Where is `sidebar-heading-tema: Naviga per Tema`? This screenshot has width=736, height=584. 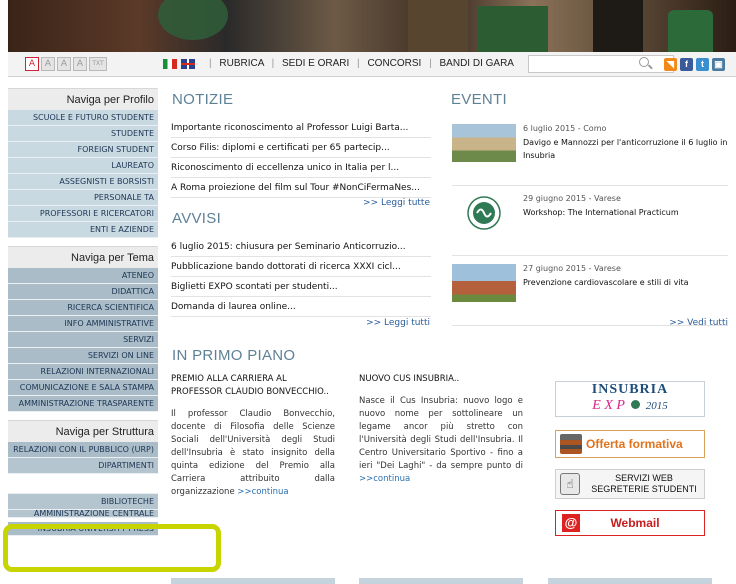 sidebar-heading-tema: Naviga per Tema is located at coordinates (83, 257).